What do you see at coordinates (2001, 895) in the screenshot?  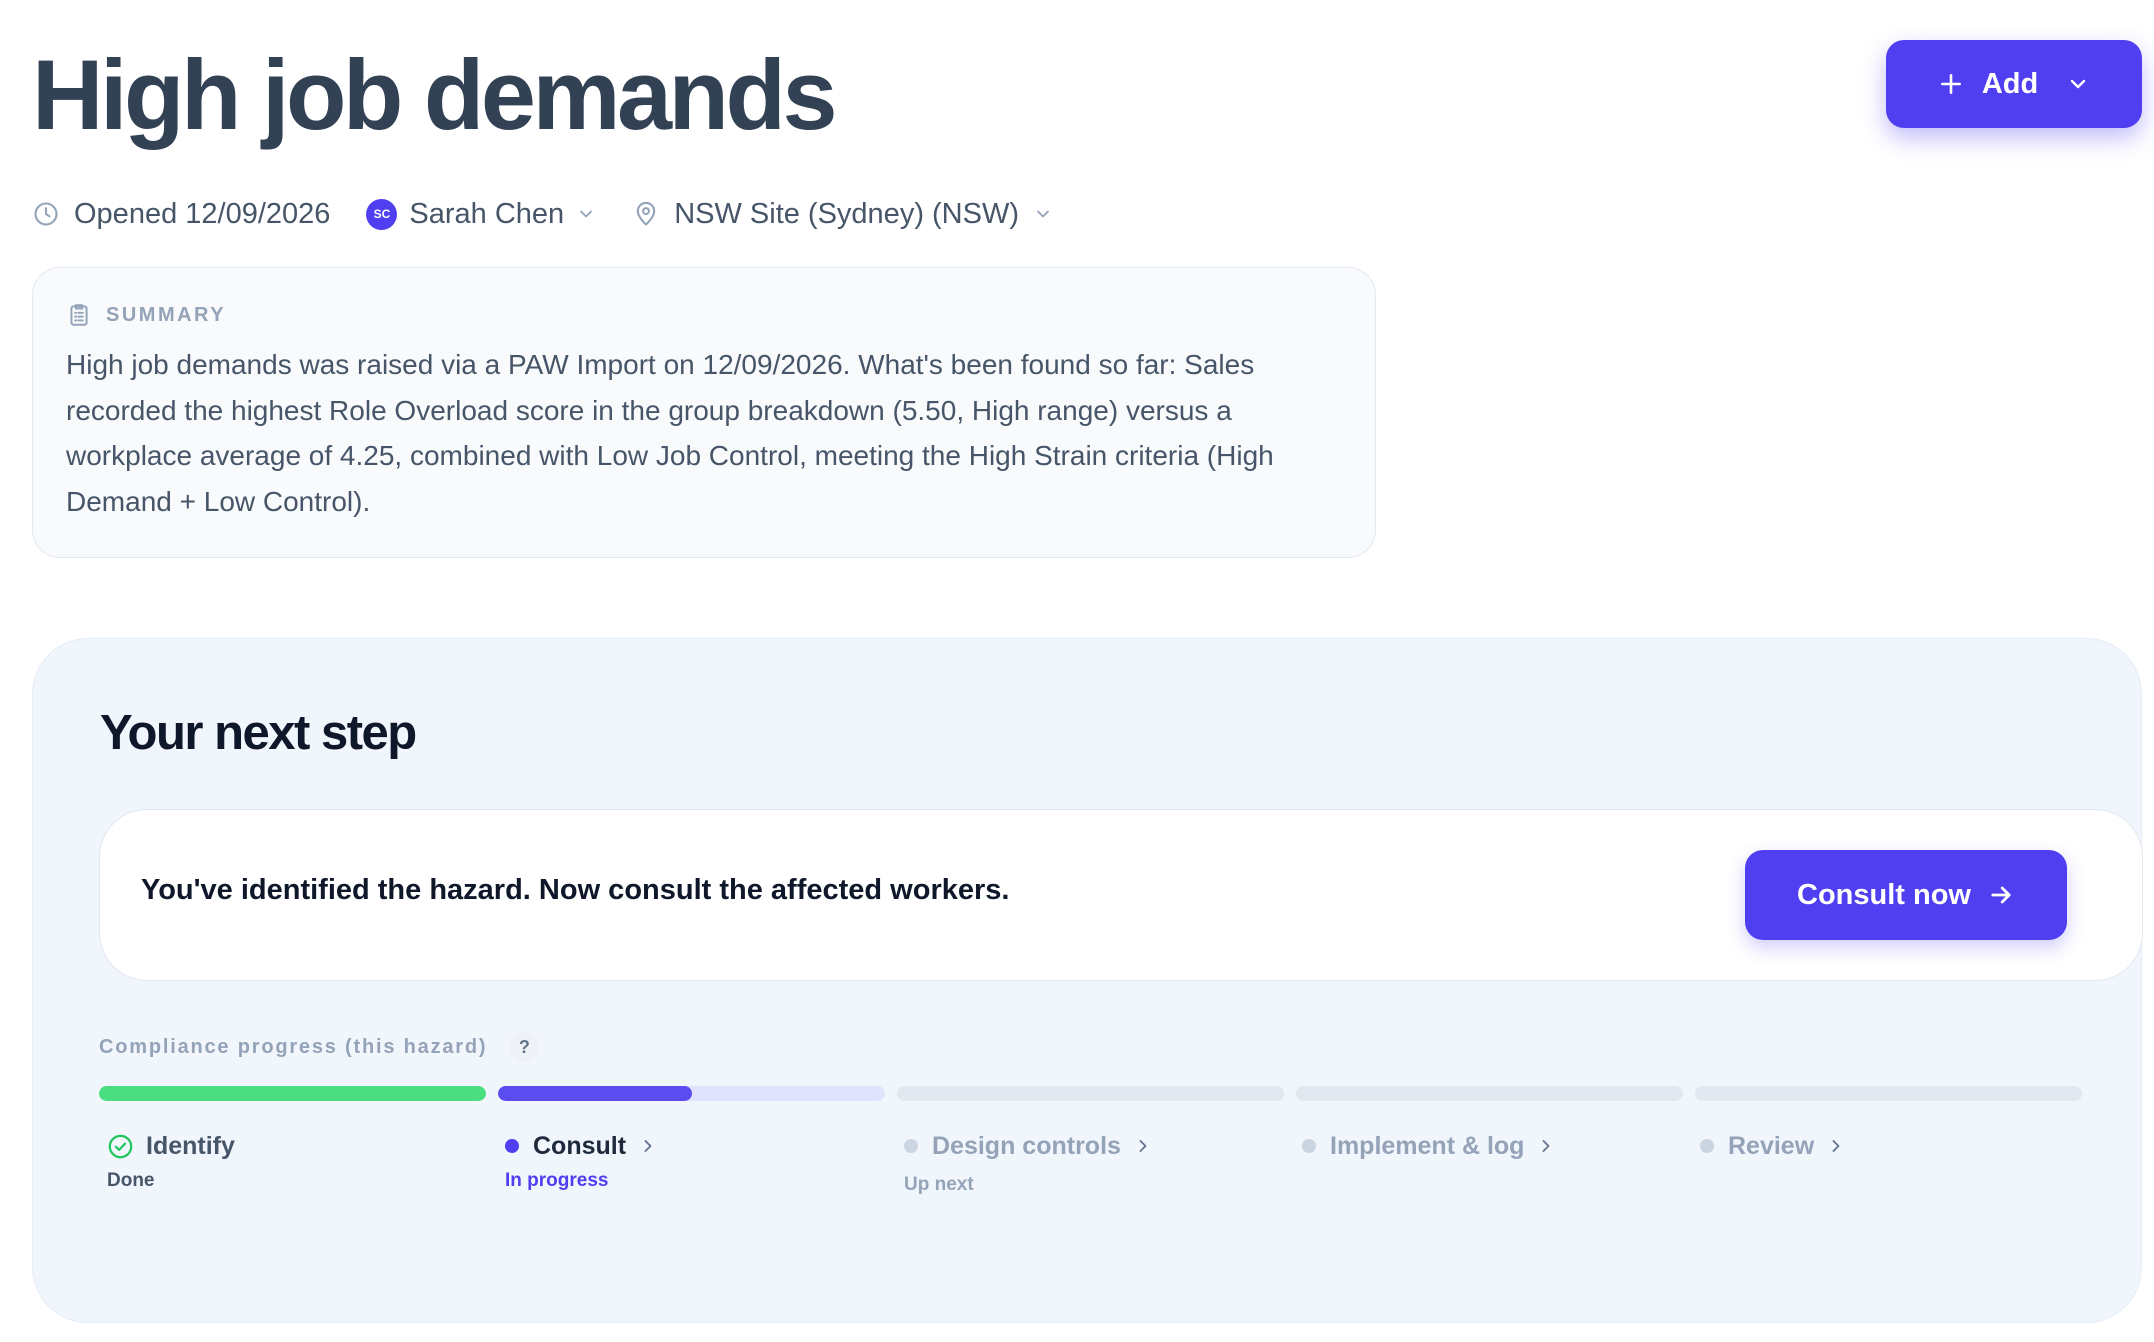 I see `arrow-right-icon` at bounding box center [2001, 895].